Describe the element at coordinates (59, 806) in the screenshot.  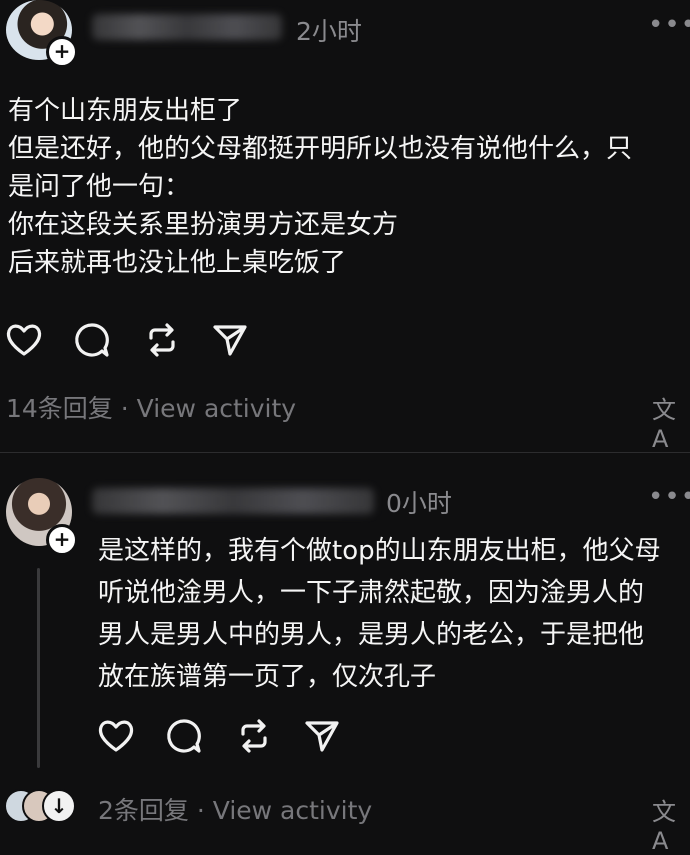
I see `reply-avatar: ↓` at that location.